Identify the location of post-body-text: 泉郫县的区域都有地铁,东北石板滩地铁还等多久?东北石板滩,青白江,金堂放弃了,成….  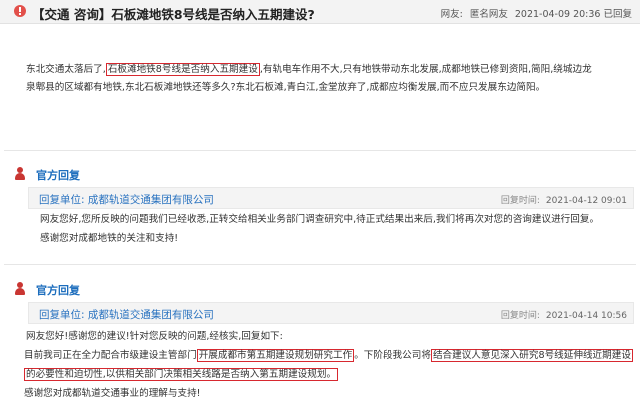
(286, 87).